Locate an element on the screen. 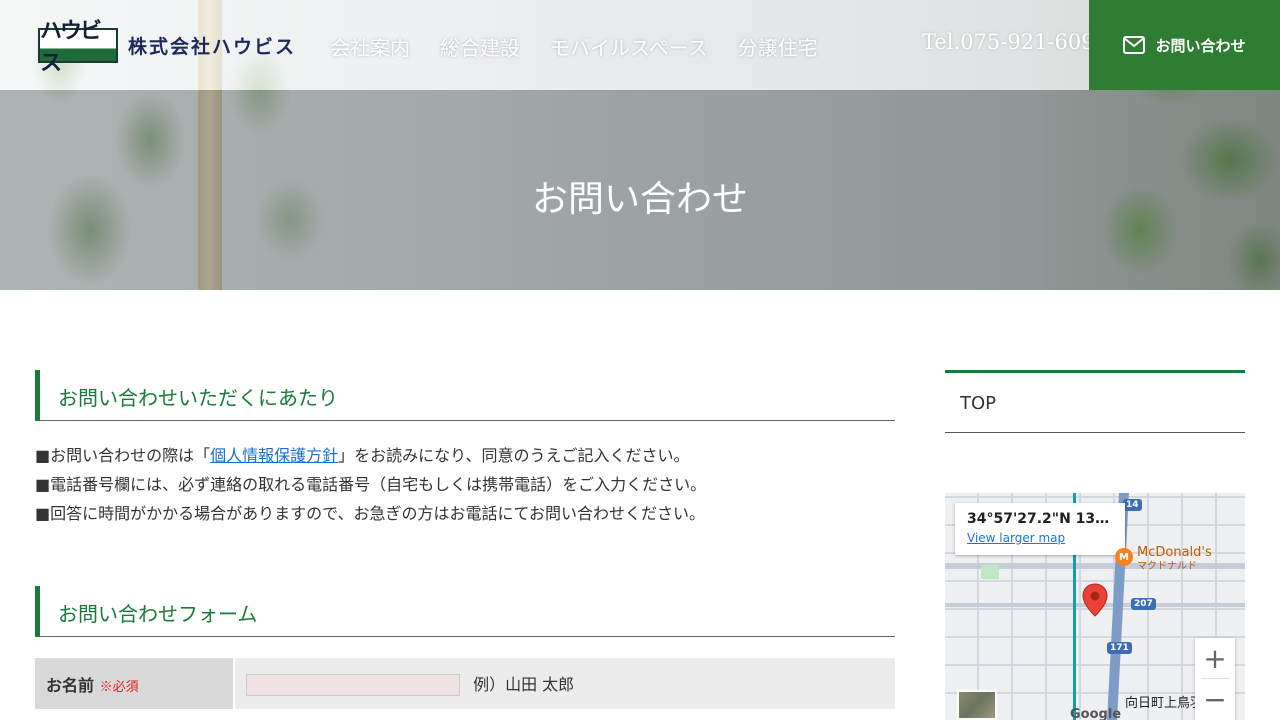 The image size is (1280, 720). company-logo: ハウビス 株式会社ハウビス is located at coordinates (169, 47).